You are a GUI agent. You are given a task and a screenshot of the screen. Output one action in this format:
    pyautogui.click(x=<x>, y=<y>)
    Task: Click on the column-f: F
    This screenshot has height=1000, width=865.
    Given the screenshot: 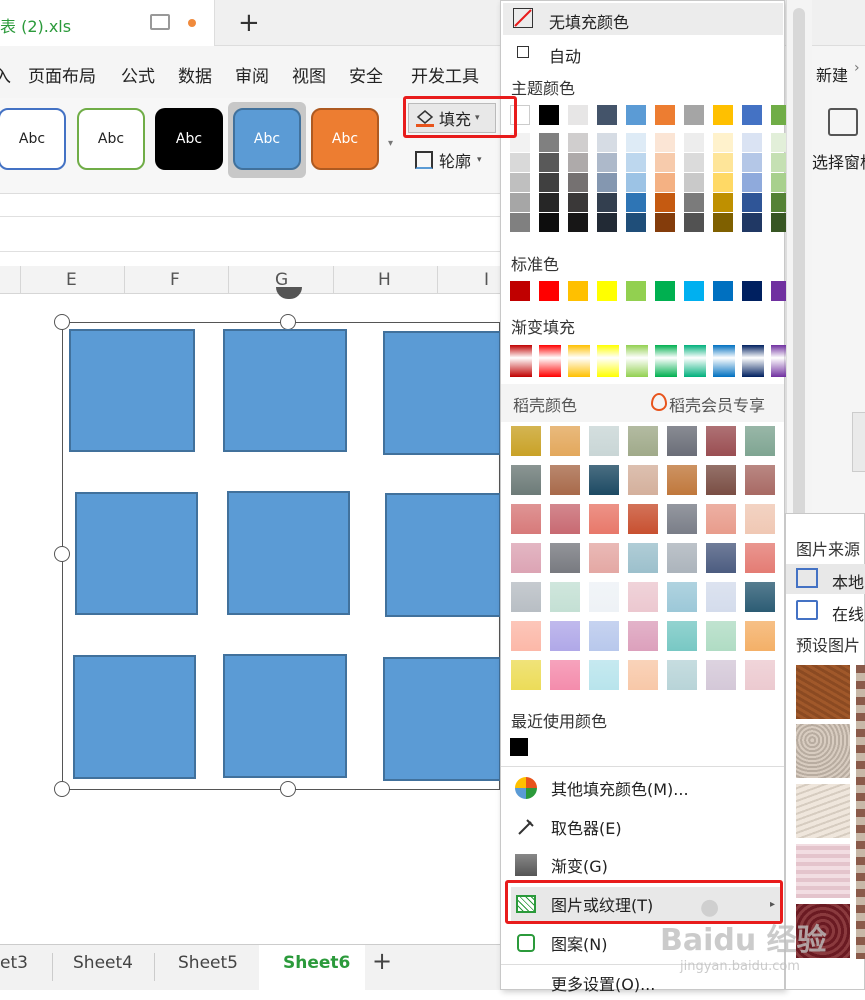 What is the action you would take?
    pyautogui.click(x=175, y=280)
    